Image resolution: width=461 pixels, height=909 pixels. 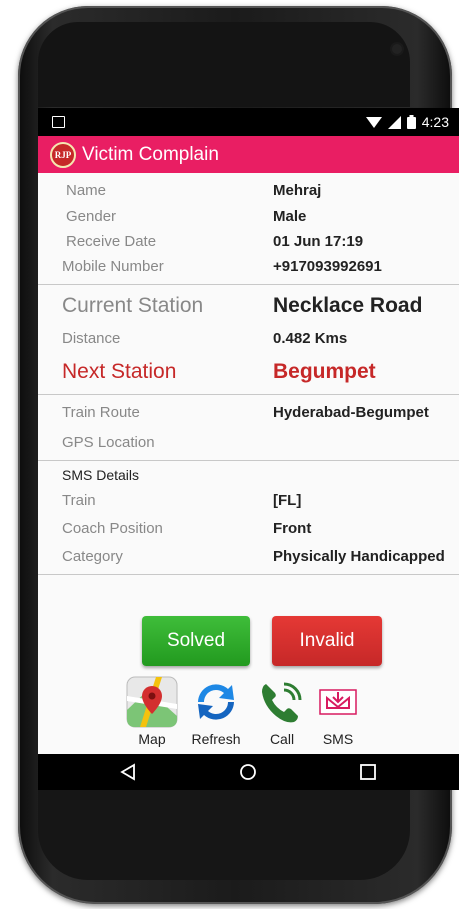 I want to click on category-value: Physically Handicapped, so click(x=359, y=556).